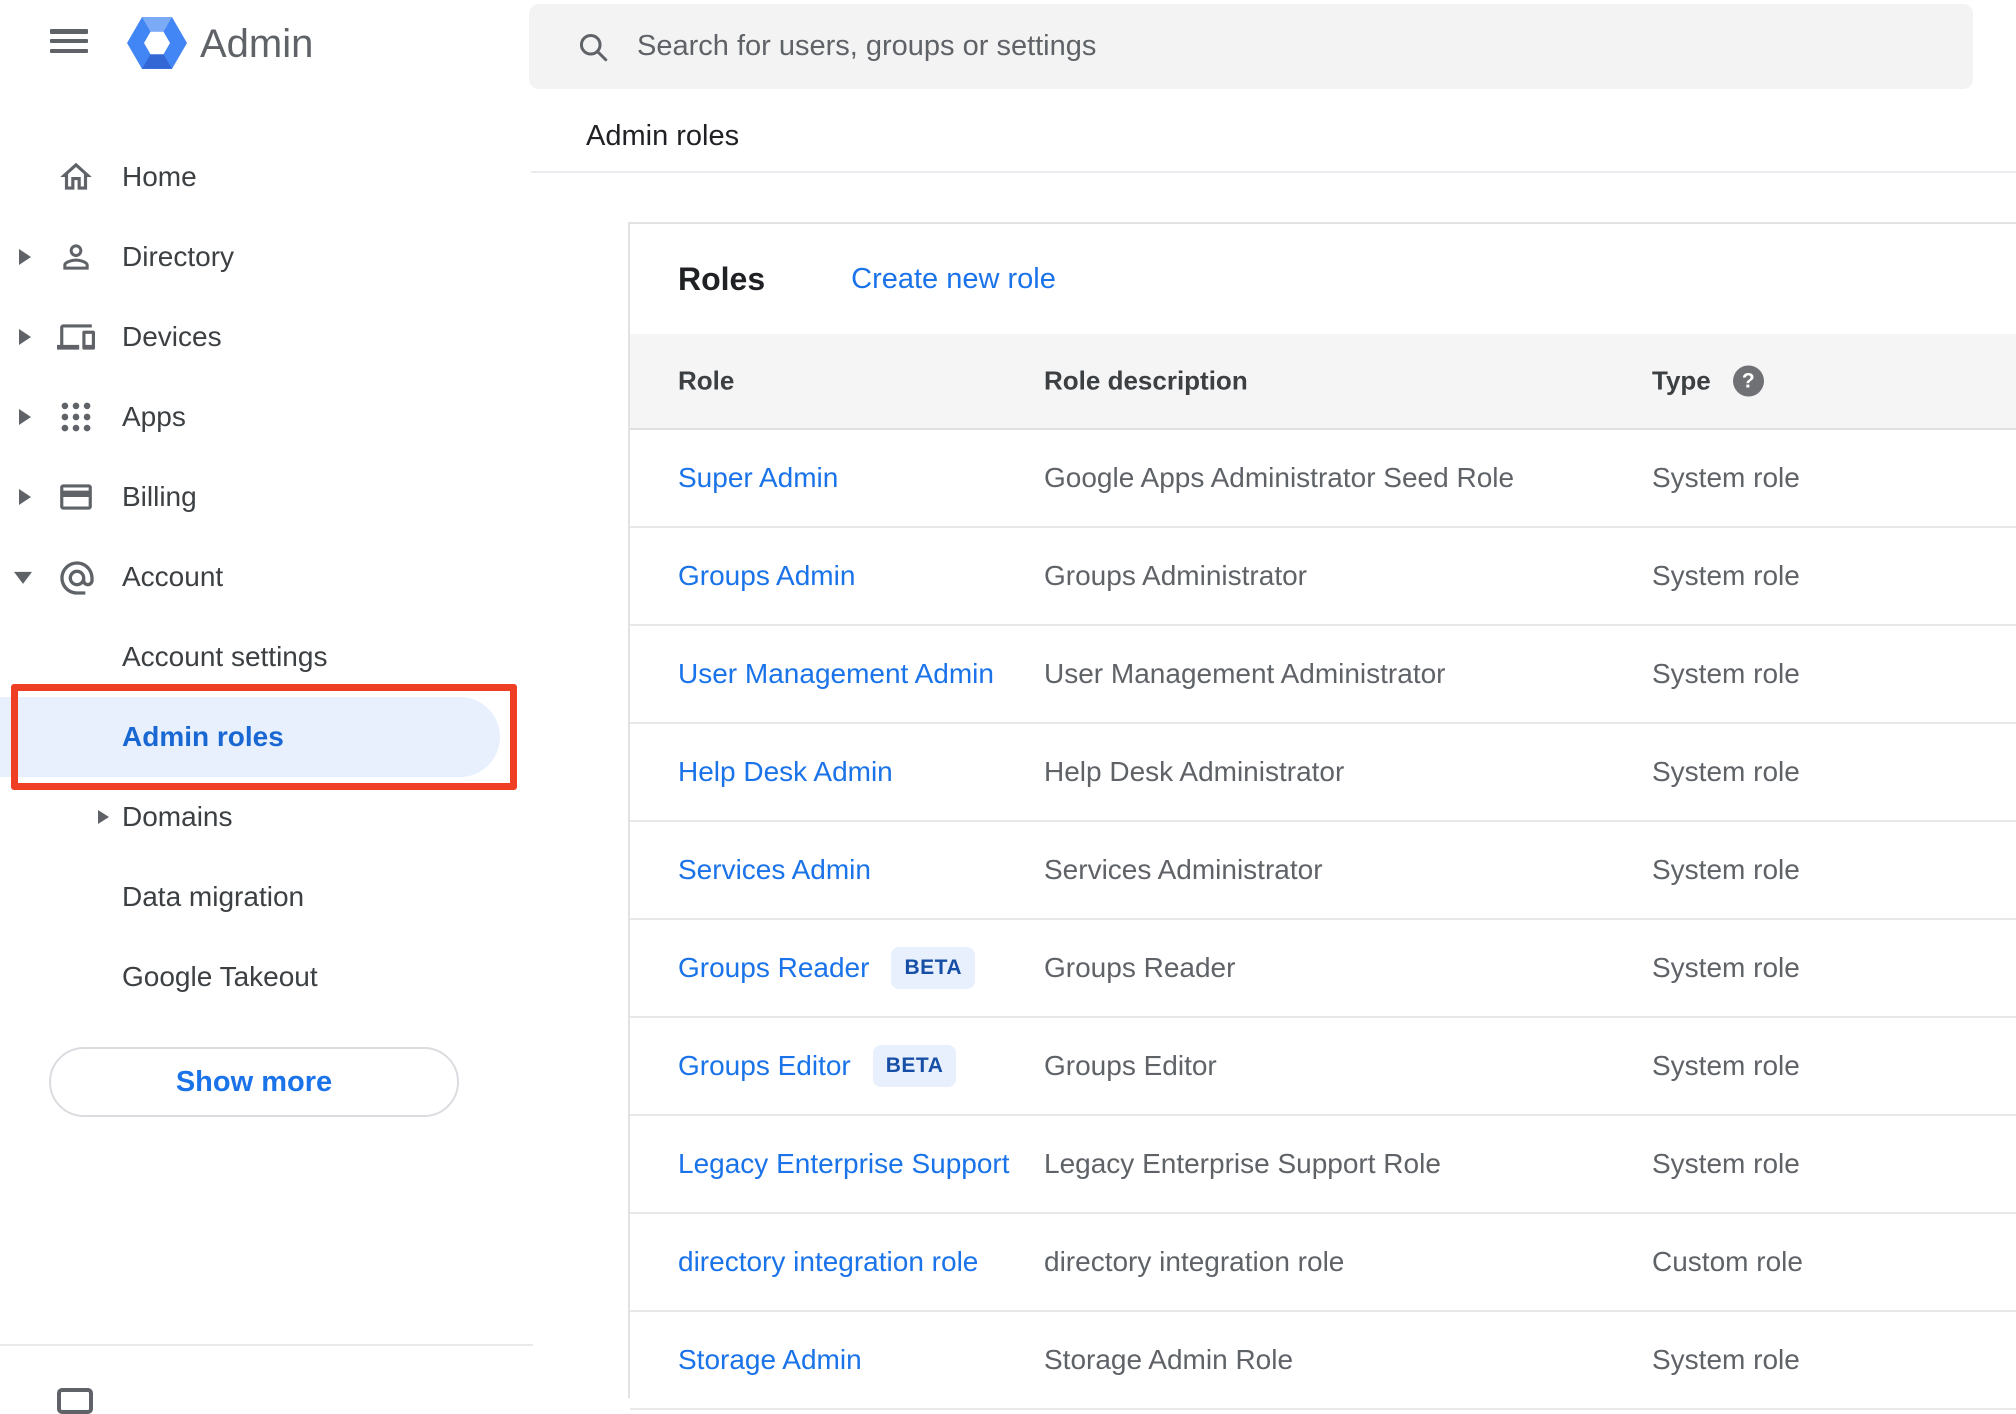 The image size is (2016, 1414). I want to click on hamburger-menu-icon, so click(69, 41).